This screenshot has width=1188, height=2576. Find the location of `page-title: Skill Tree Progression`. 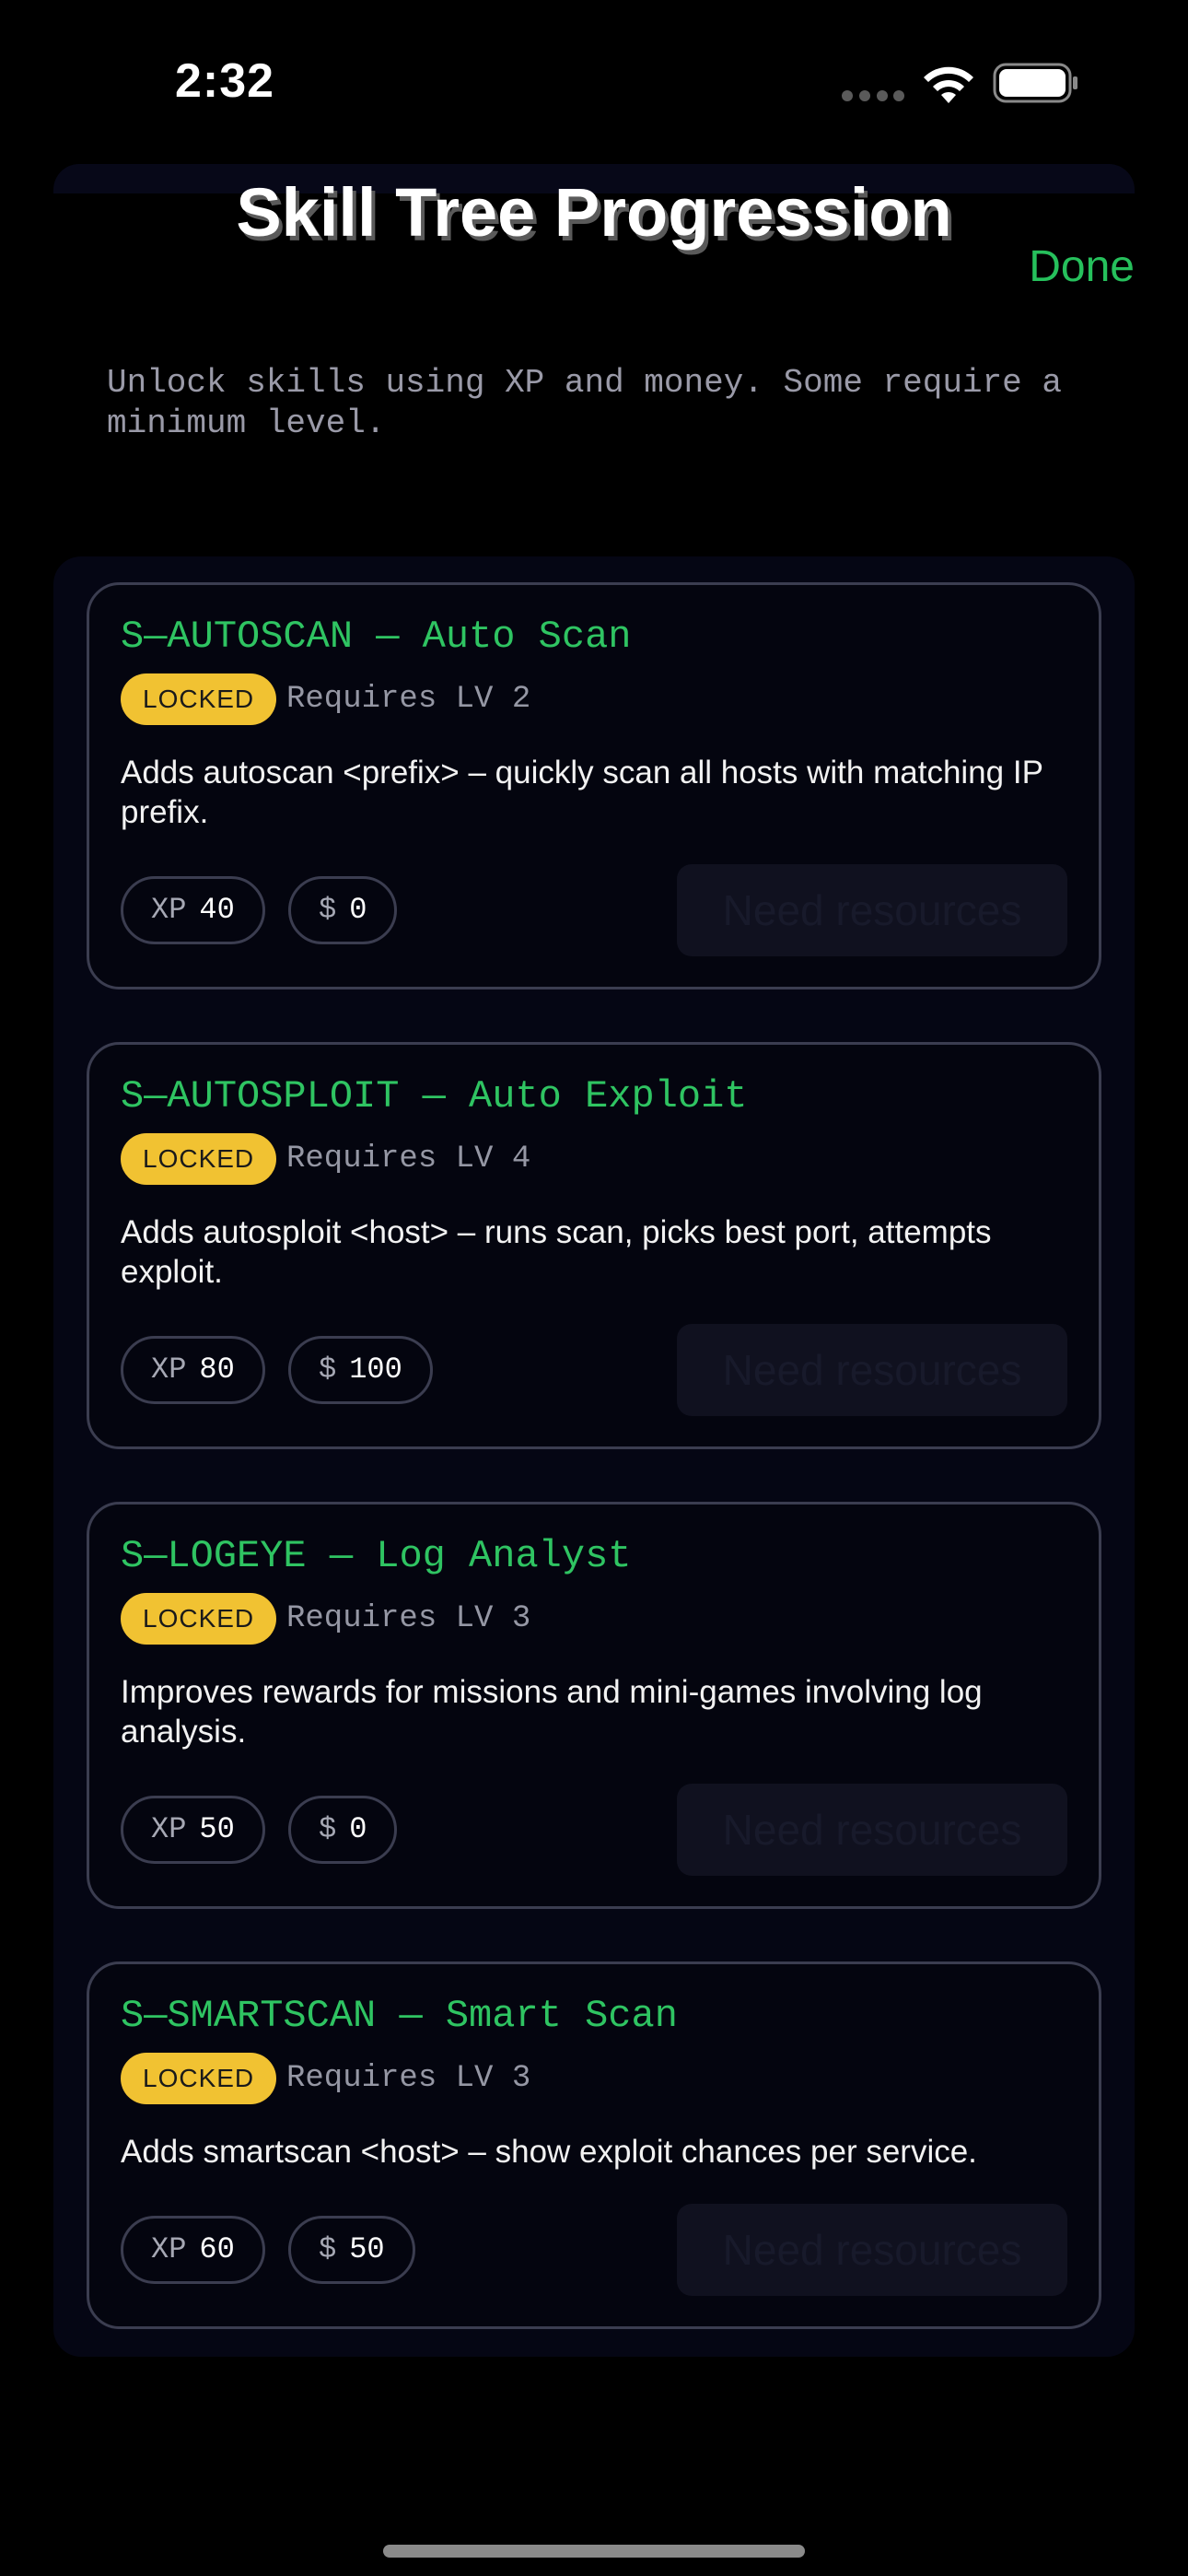

page-title: Skill Tree Progression is located at coordinates (594, 212).